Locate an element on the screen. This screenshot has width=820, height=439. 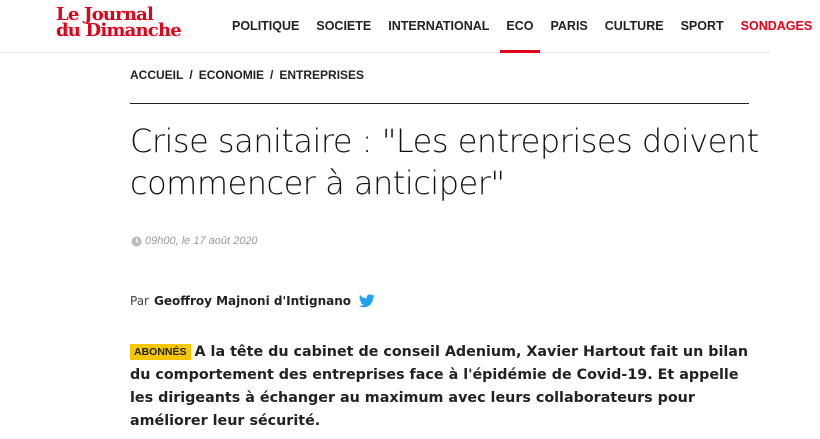
breadcrumb: ACCUEIL / ECONOMIE / ENTREPRISES is located at coordinates (247, 75).